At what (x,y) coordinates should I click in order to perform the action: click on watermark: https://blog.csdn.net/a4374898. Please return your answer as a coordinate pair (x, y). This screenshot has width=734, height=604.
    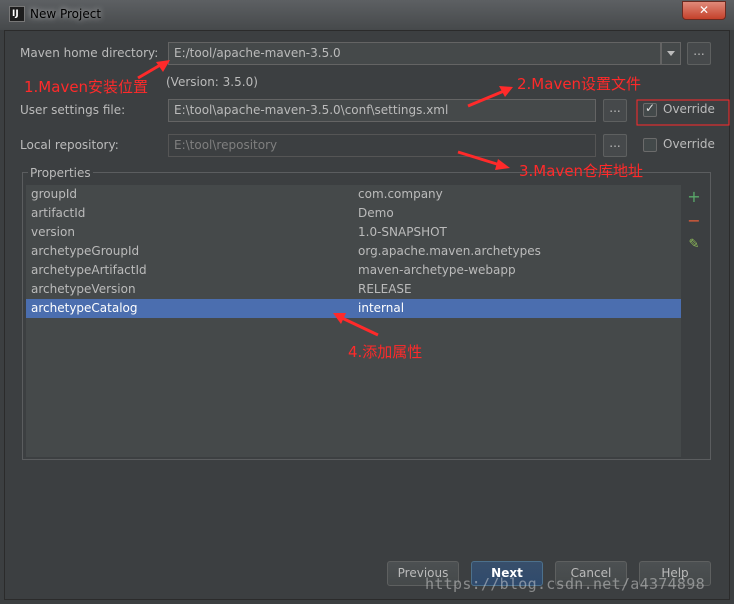
    Looking at the image, I should click on (565, 584).